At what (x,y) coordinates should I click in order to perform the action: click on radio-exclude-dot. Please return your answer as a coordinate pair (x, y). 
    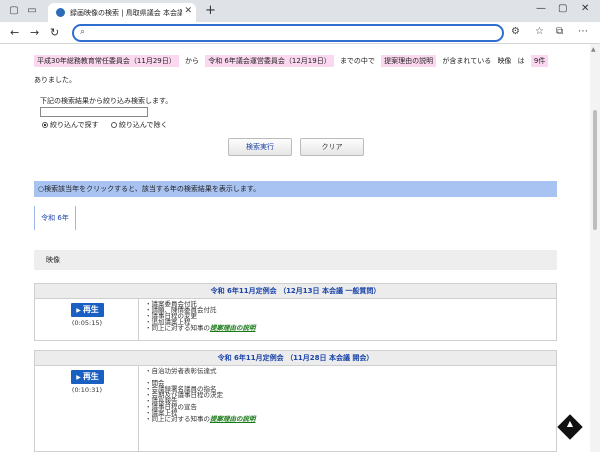
    Looking at the image, I should click on (113, 125).